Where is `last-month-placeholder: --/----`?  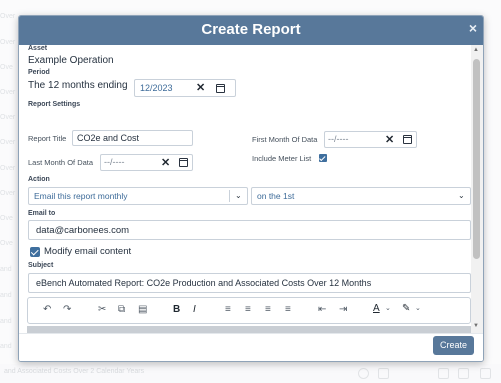 last-month-placeholder: --/---- is located at coordinates (114, 162).